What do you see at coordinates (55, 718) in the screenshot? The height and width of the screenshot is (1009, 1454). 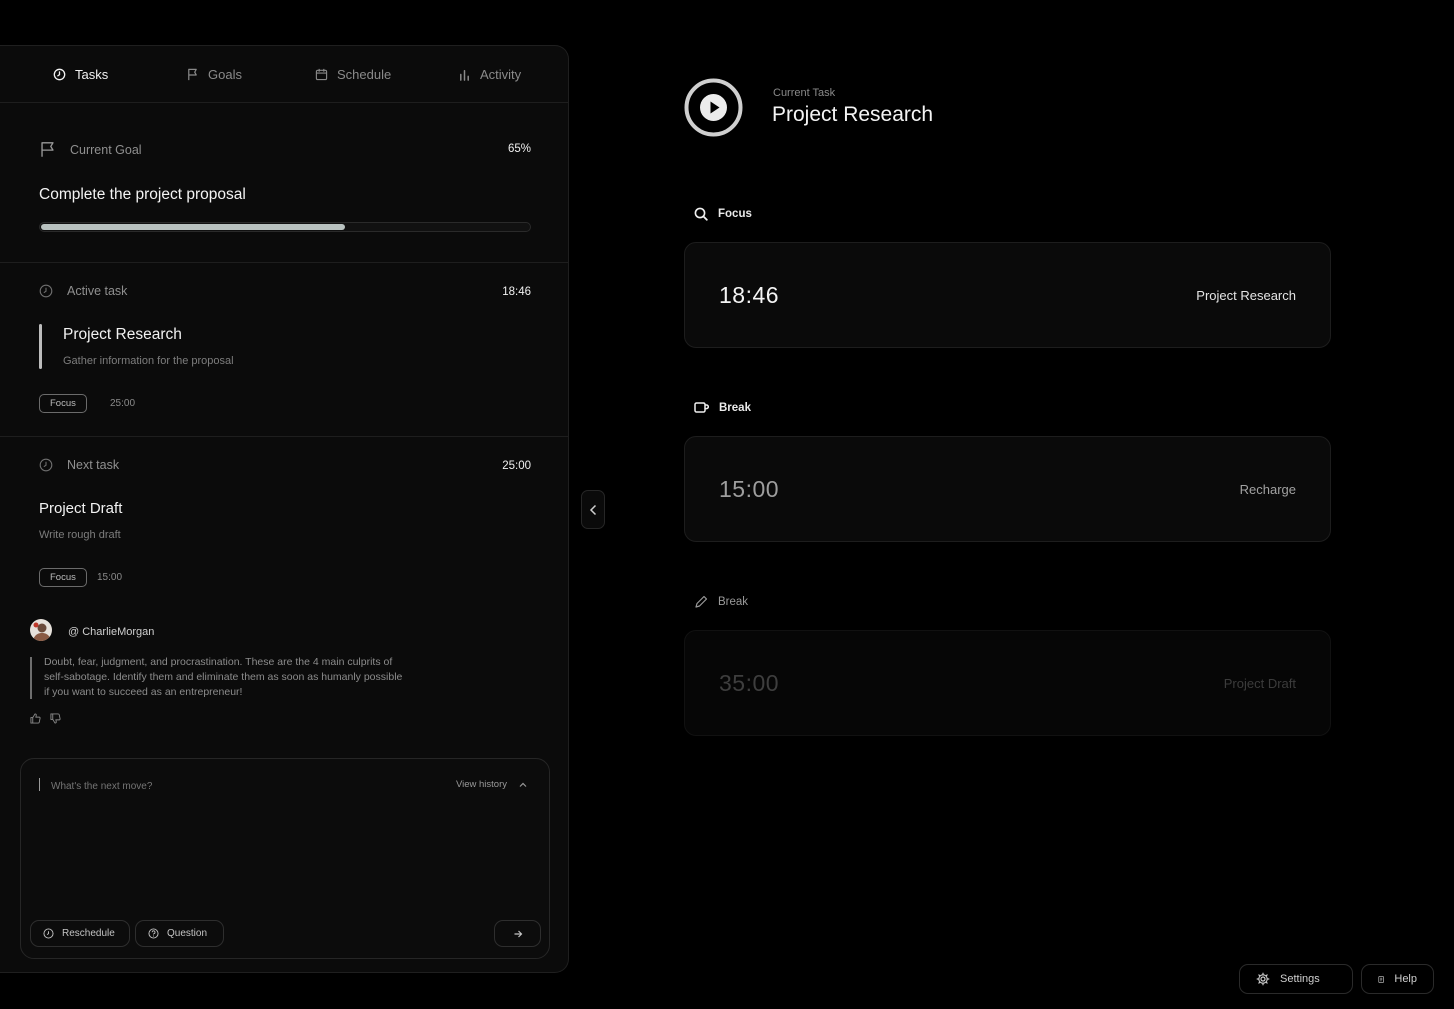 I see `thumbs-down-icon` at bounding box center [55, 718].